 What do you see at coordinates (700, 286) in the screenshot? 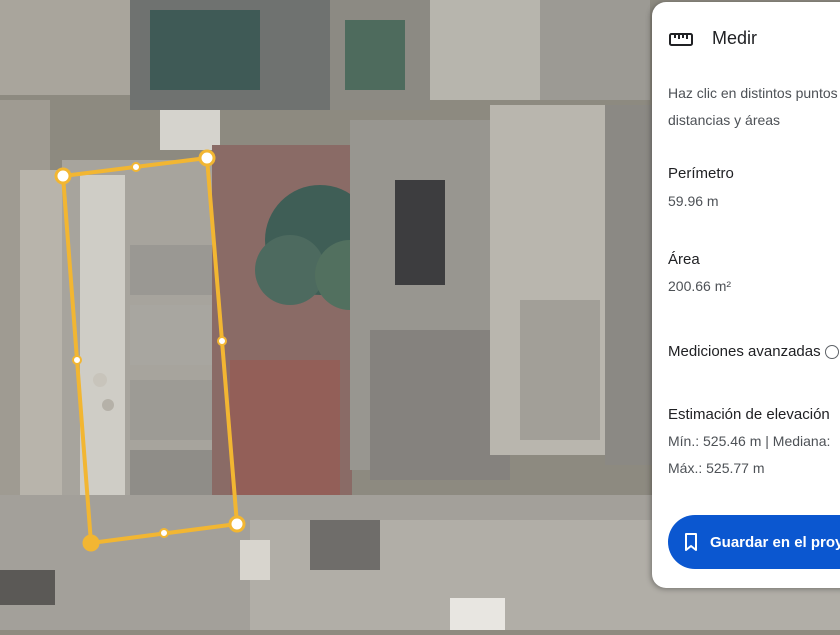
I see `area-value: 200.66 m²` at bounding box center [700, 286].